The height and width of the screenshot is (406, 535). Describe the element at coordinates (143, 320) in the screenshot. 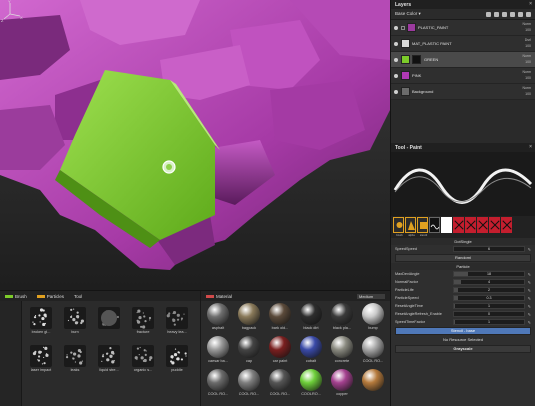

I see `brush-item: fracture` at that location.